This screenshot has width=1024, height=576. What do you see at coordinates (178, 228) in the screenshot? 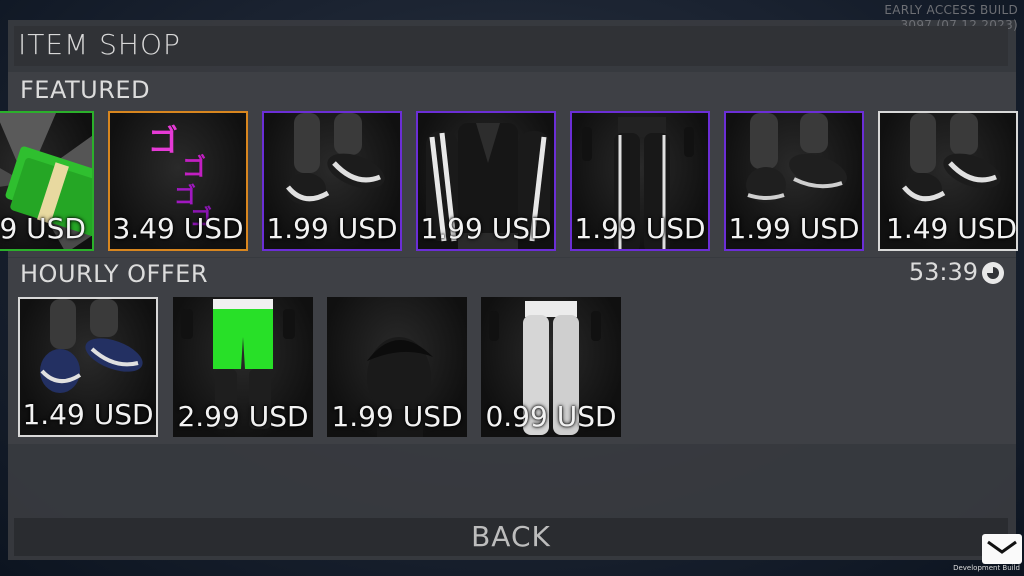
I see `price-label: 3.49 USD` at bounding box center [178, 228].